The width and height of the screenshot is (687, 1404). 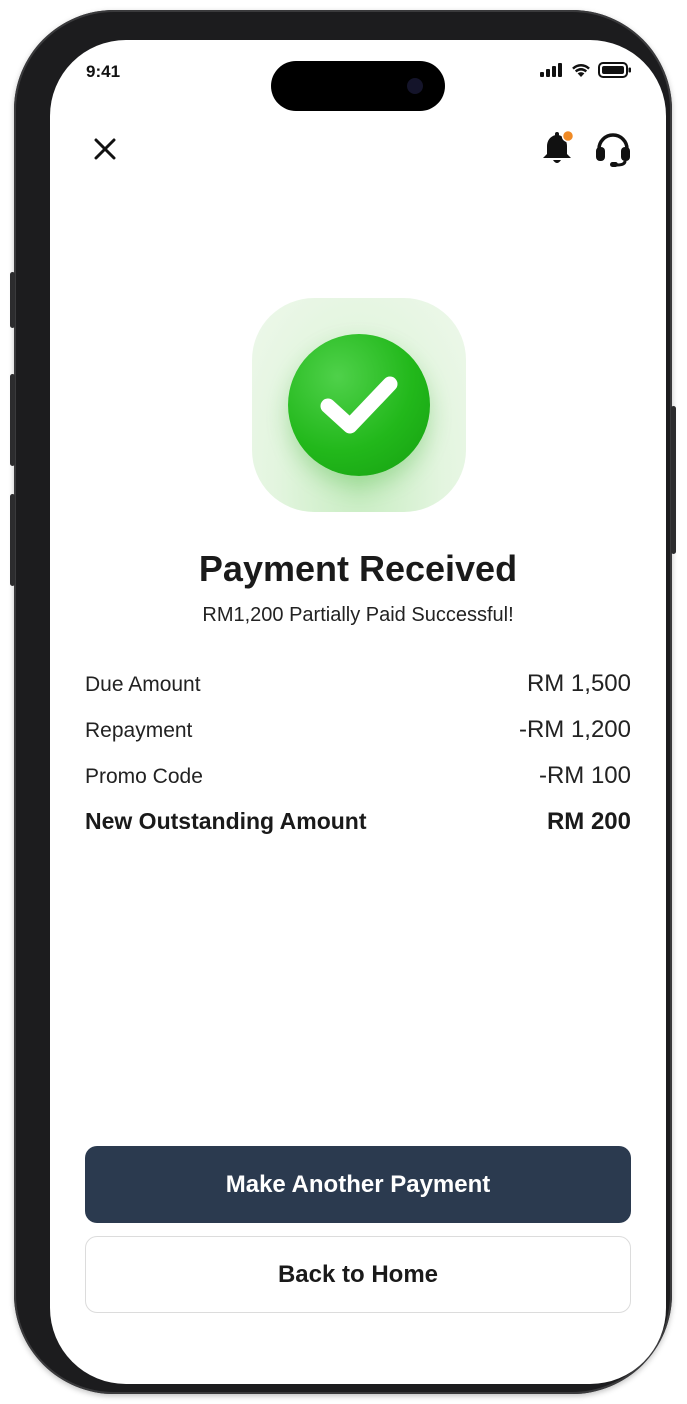 What do you see at coordinates (139, 730) in the screenshot?
I see `summary-label: Repayment` at bounding box center [139, 730].